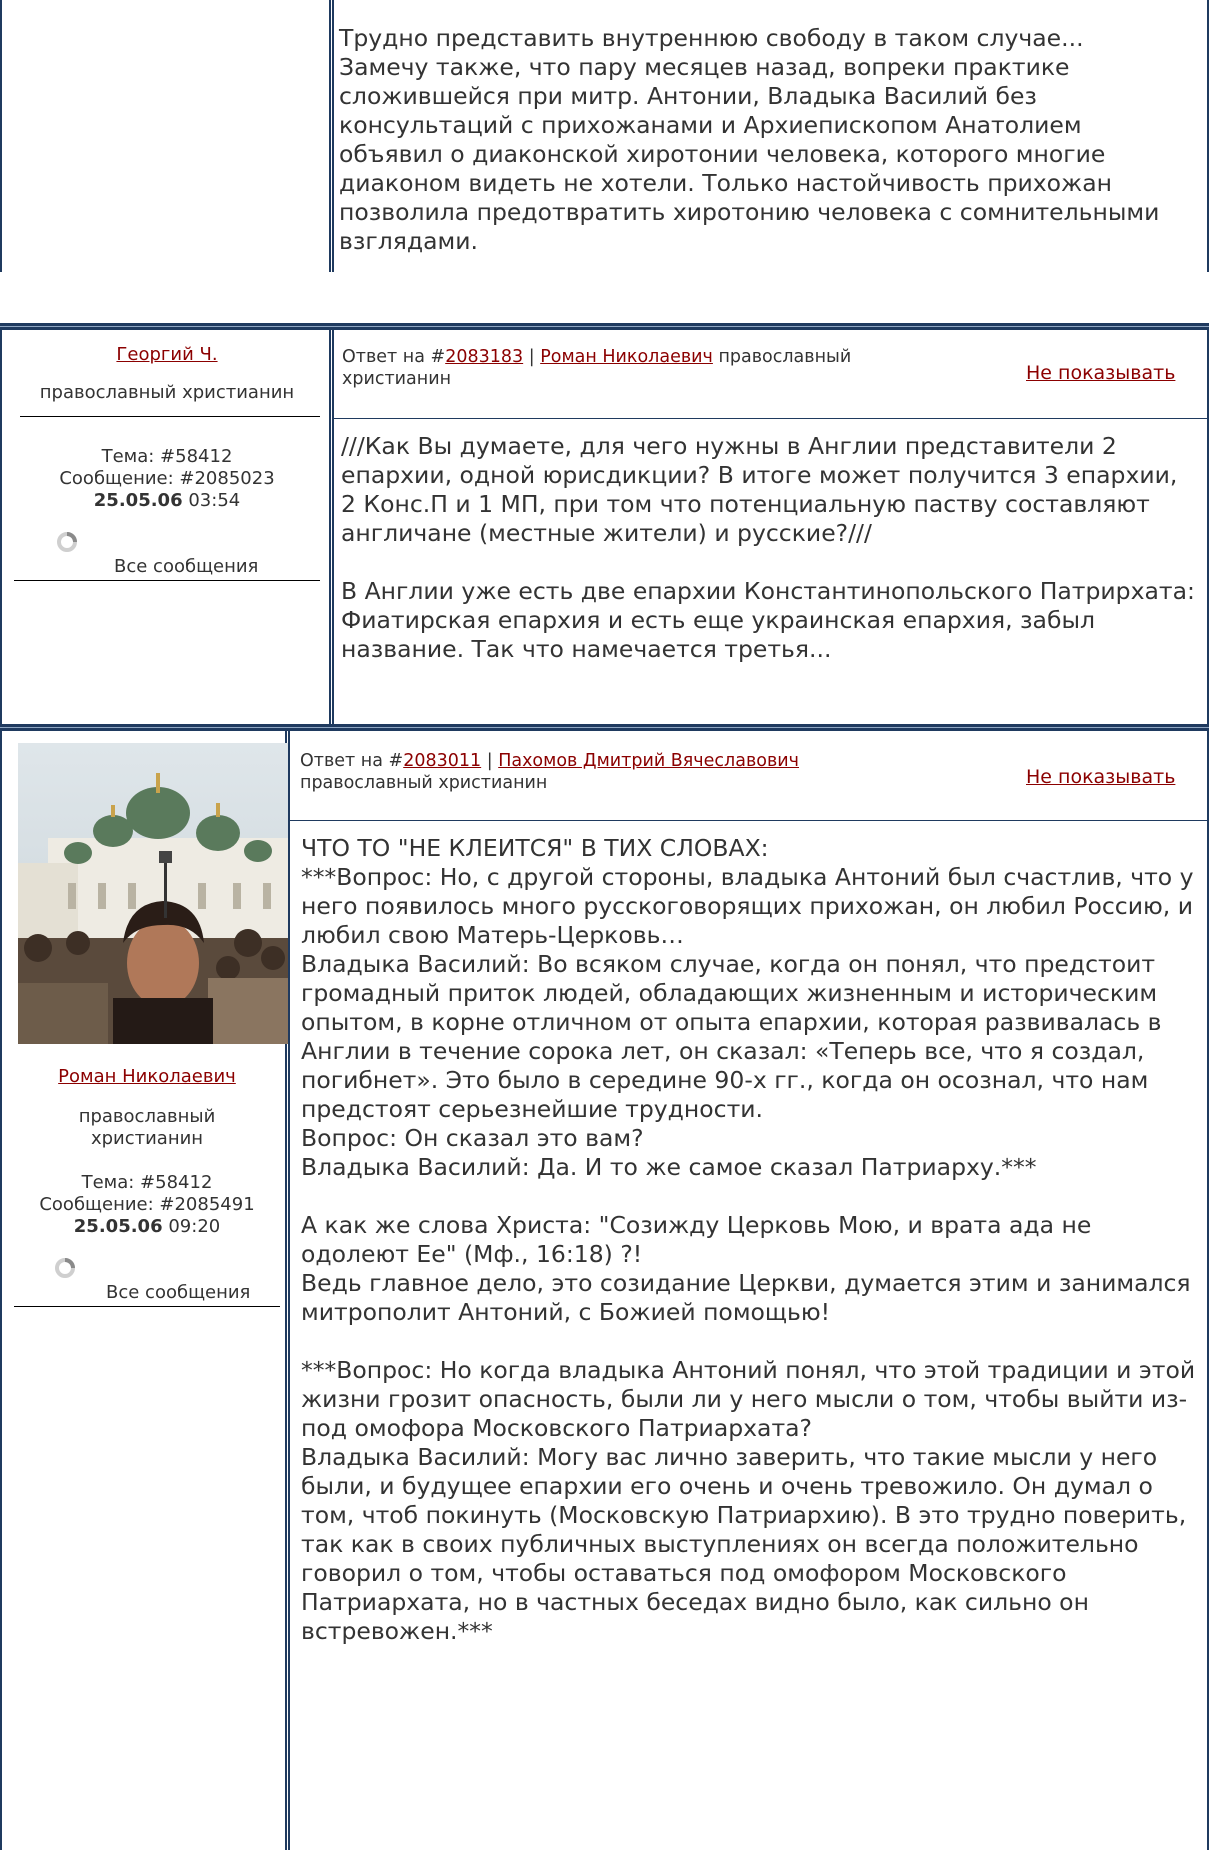 The width and height of the screenshot is (1209, 1850). I want to click on message-number: Сообщение: #2085491, so click(147, 1204).